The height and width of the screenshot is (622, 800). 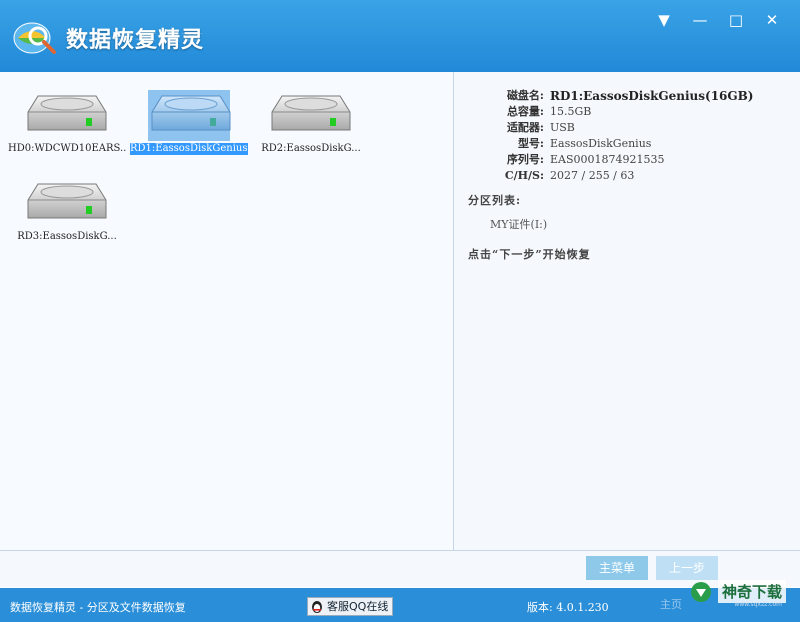 I want to click on prev-step-button: 上一步, so click(x=687, y=568).